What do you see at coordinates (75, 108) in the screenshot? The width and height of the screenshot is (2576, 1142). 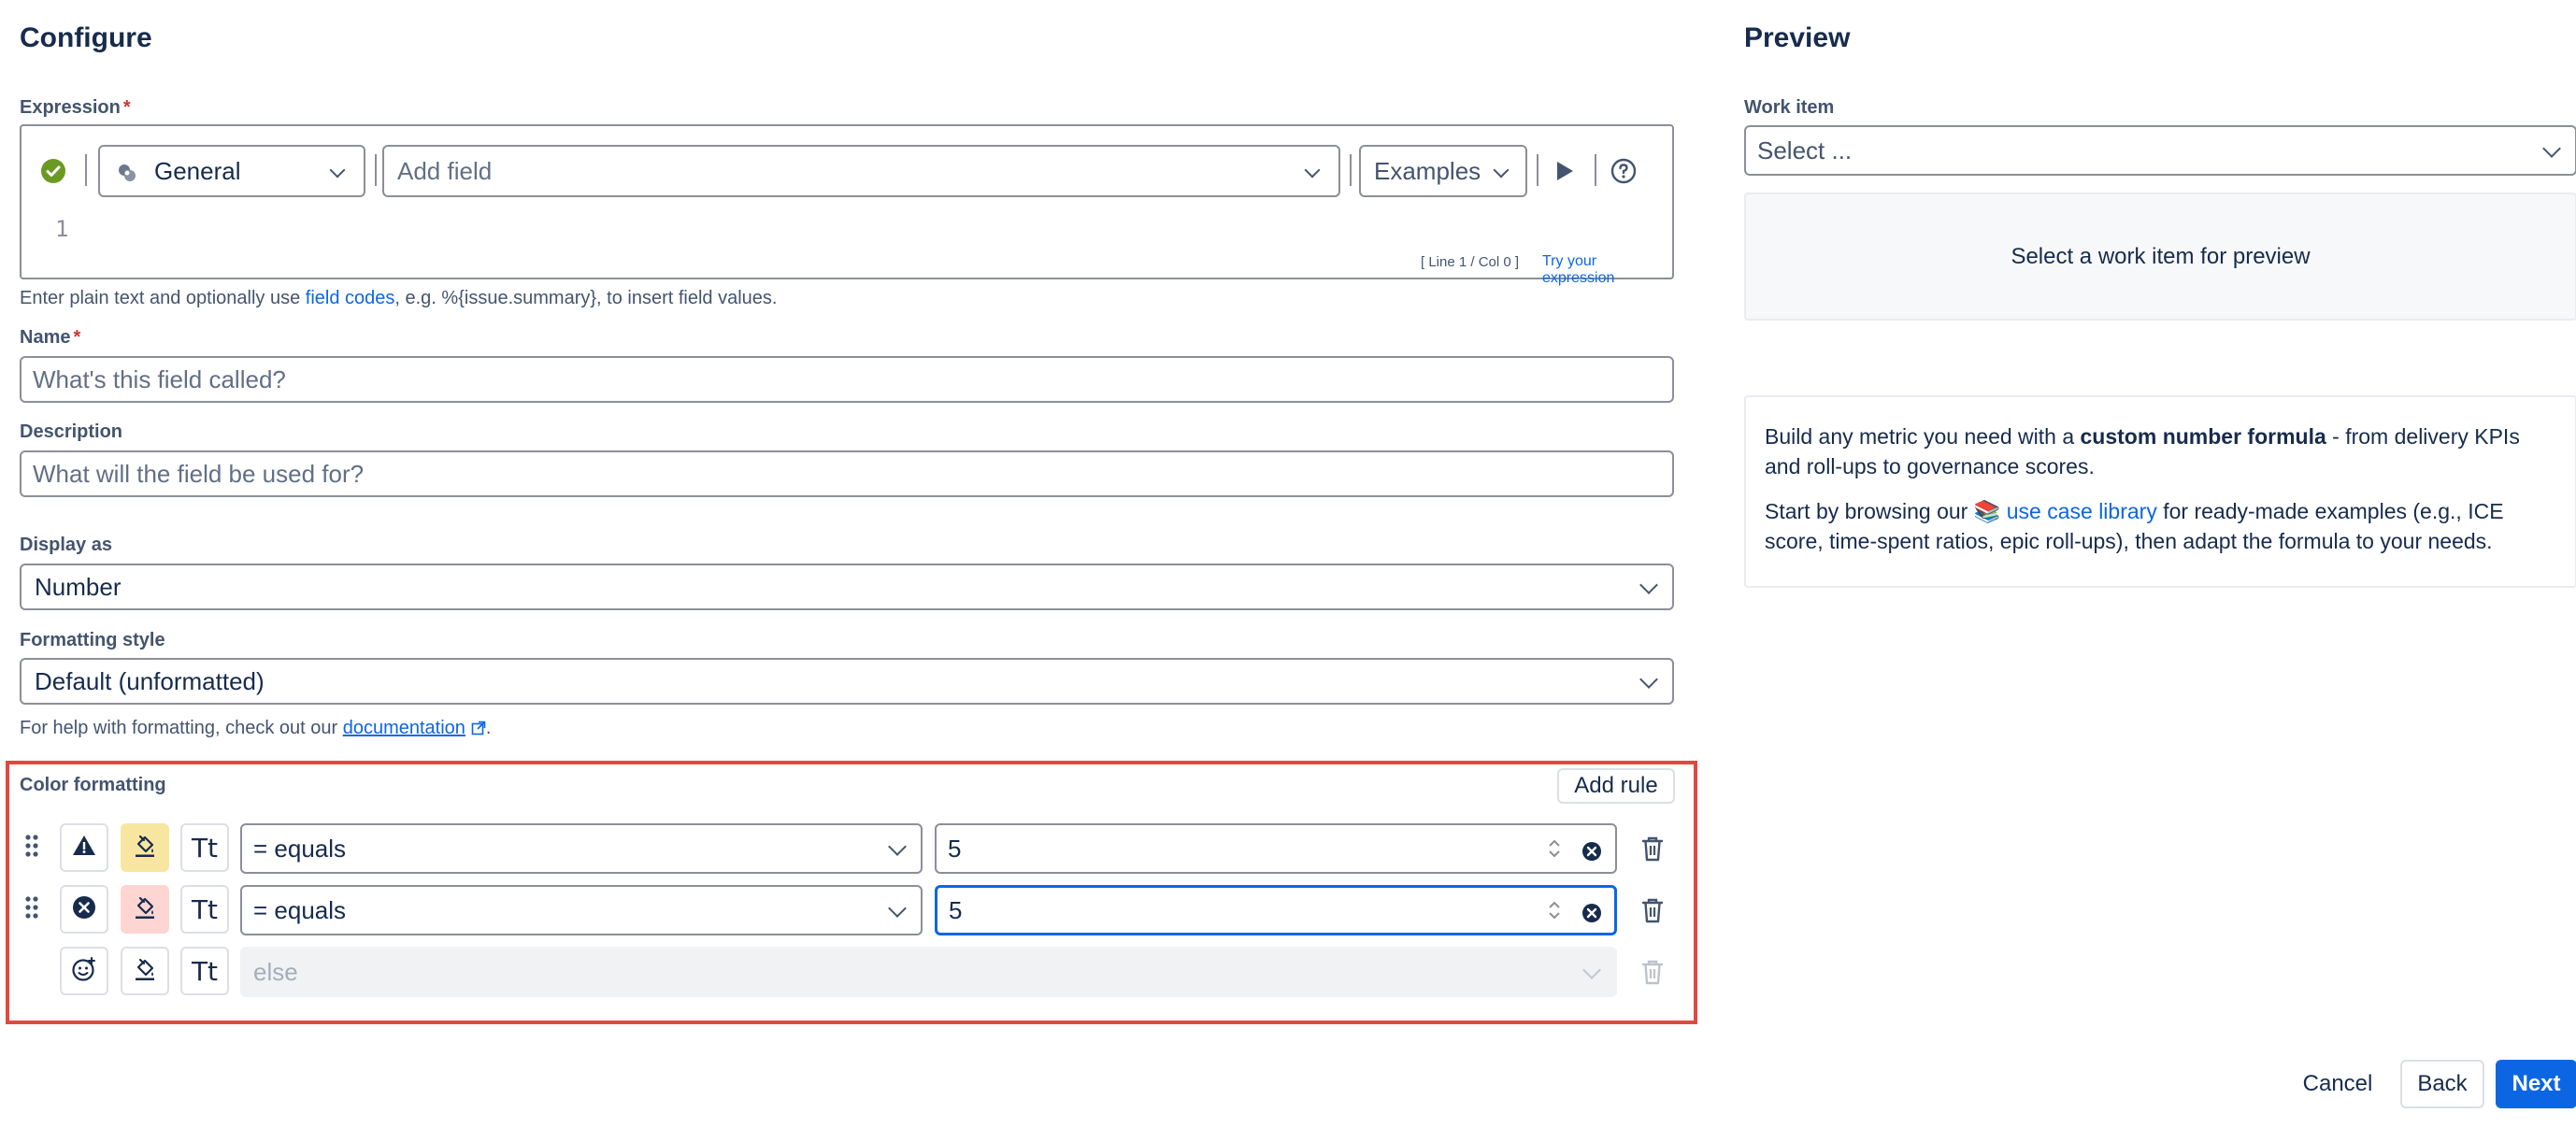 I see `expression-label: Expression *` at bounding box center [75, 108].